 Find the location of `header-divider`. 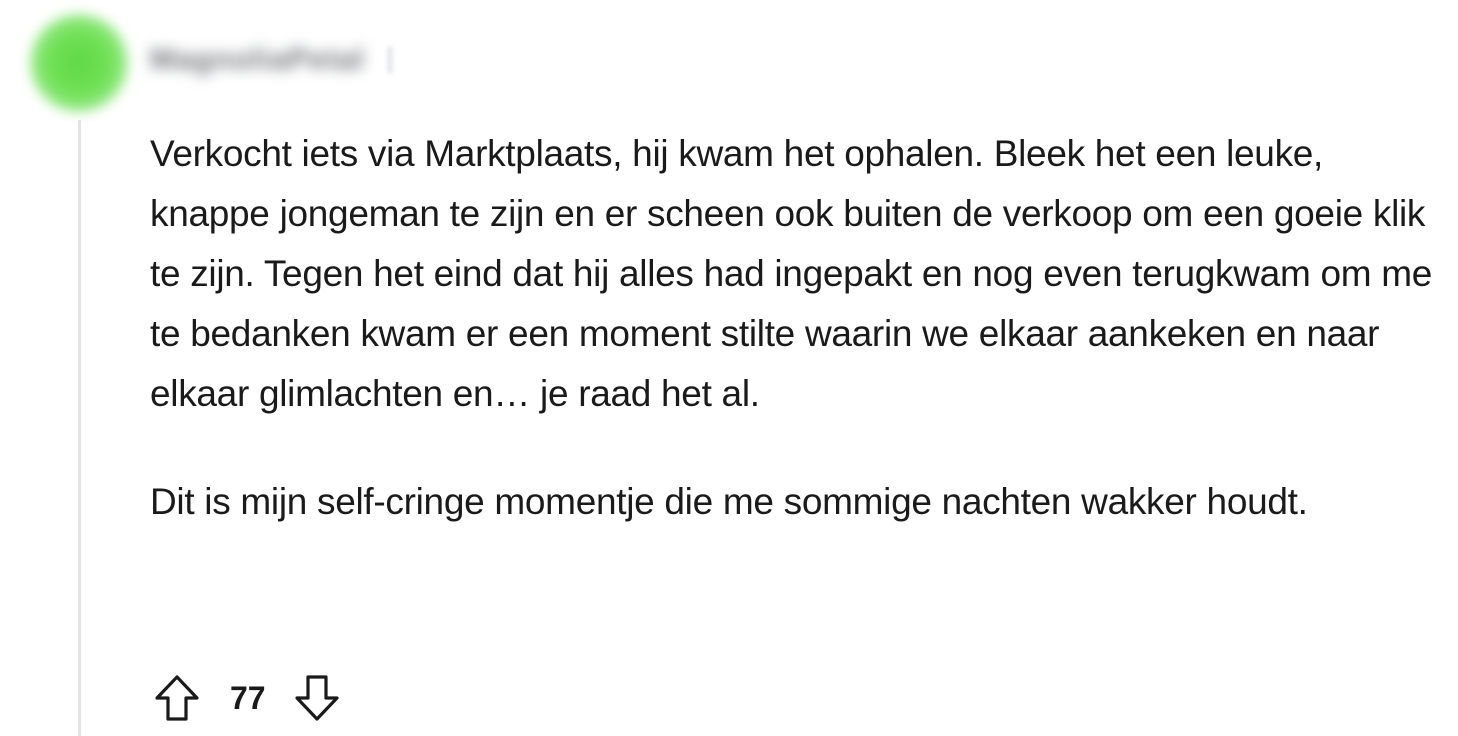

header-divider is located at coordinates (389, 60).